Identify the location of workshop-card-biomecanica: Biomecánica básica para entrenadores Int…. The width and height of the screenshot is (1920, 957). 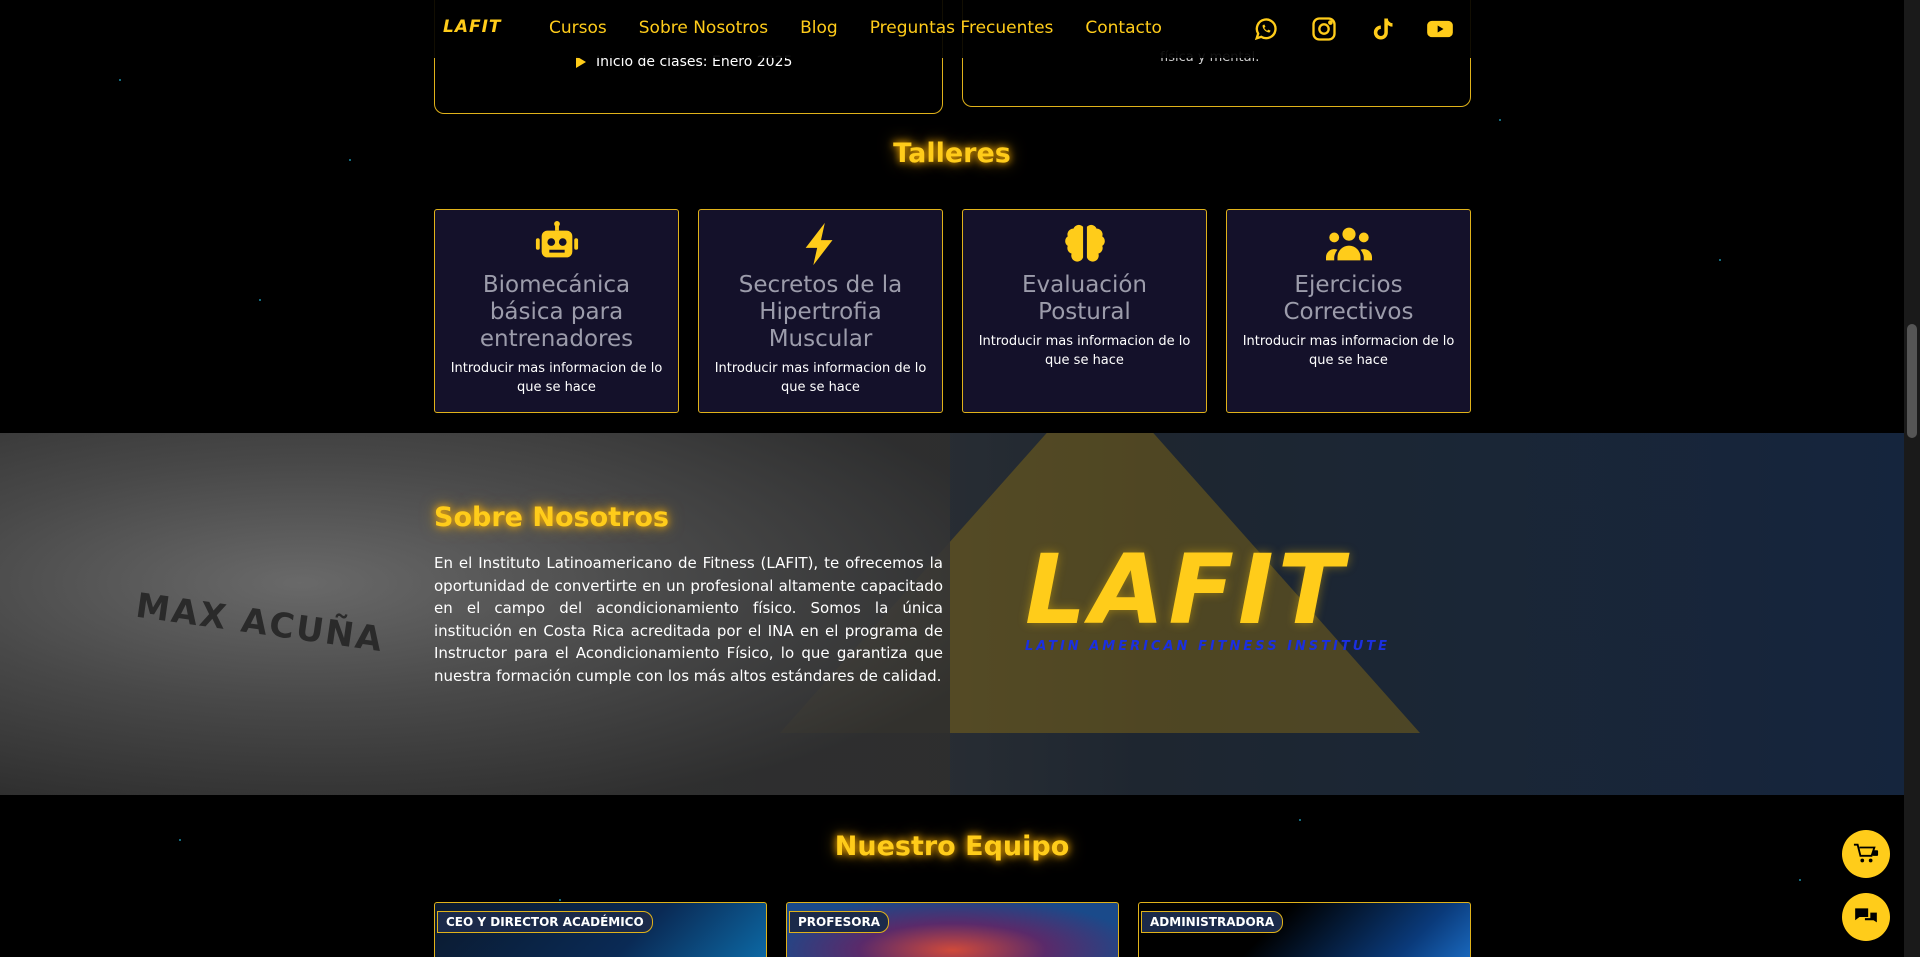
(556, 311).